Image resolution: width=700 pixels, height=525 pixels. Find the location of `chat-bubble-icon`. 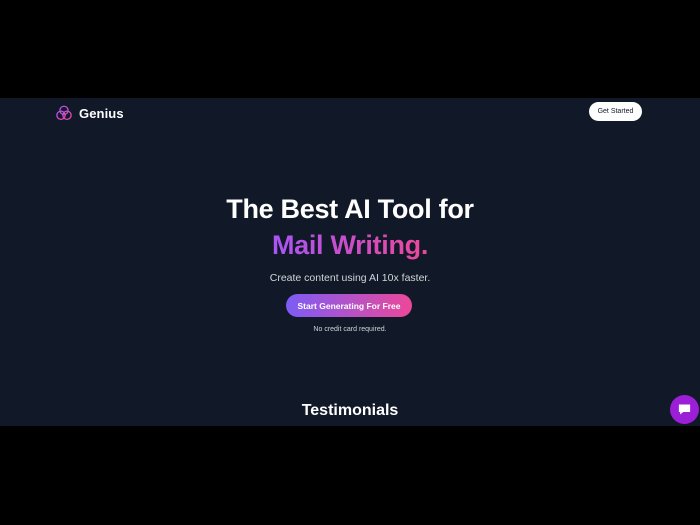

chat-bubble-icon is located at coordinates (684, 409).